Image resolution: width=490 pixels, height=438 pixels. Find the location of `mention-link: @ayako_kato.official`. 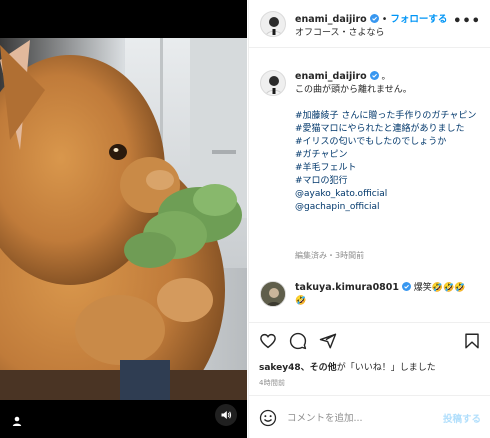

mention-link: @ayako_kato.official is located at coordinates (390, 194).